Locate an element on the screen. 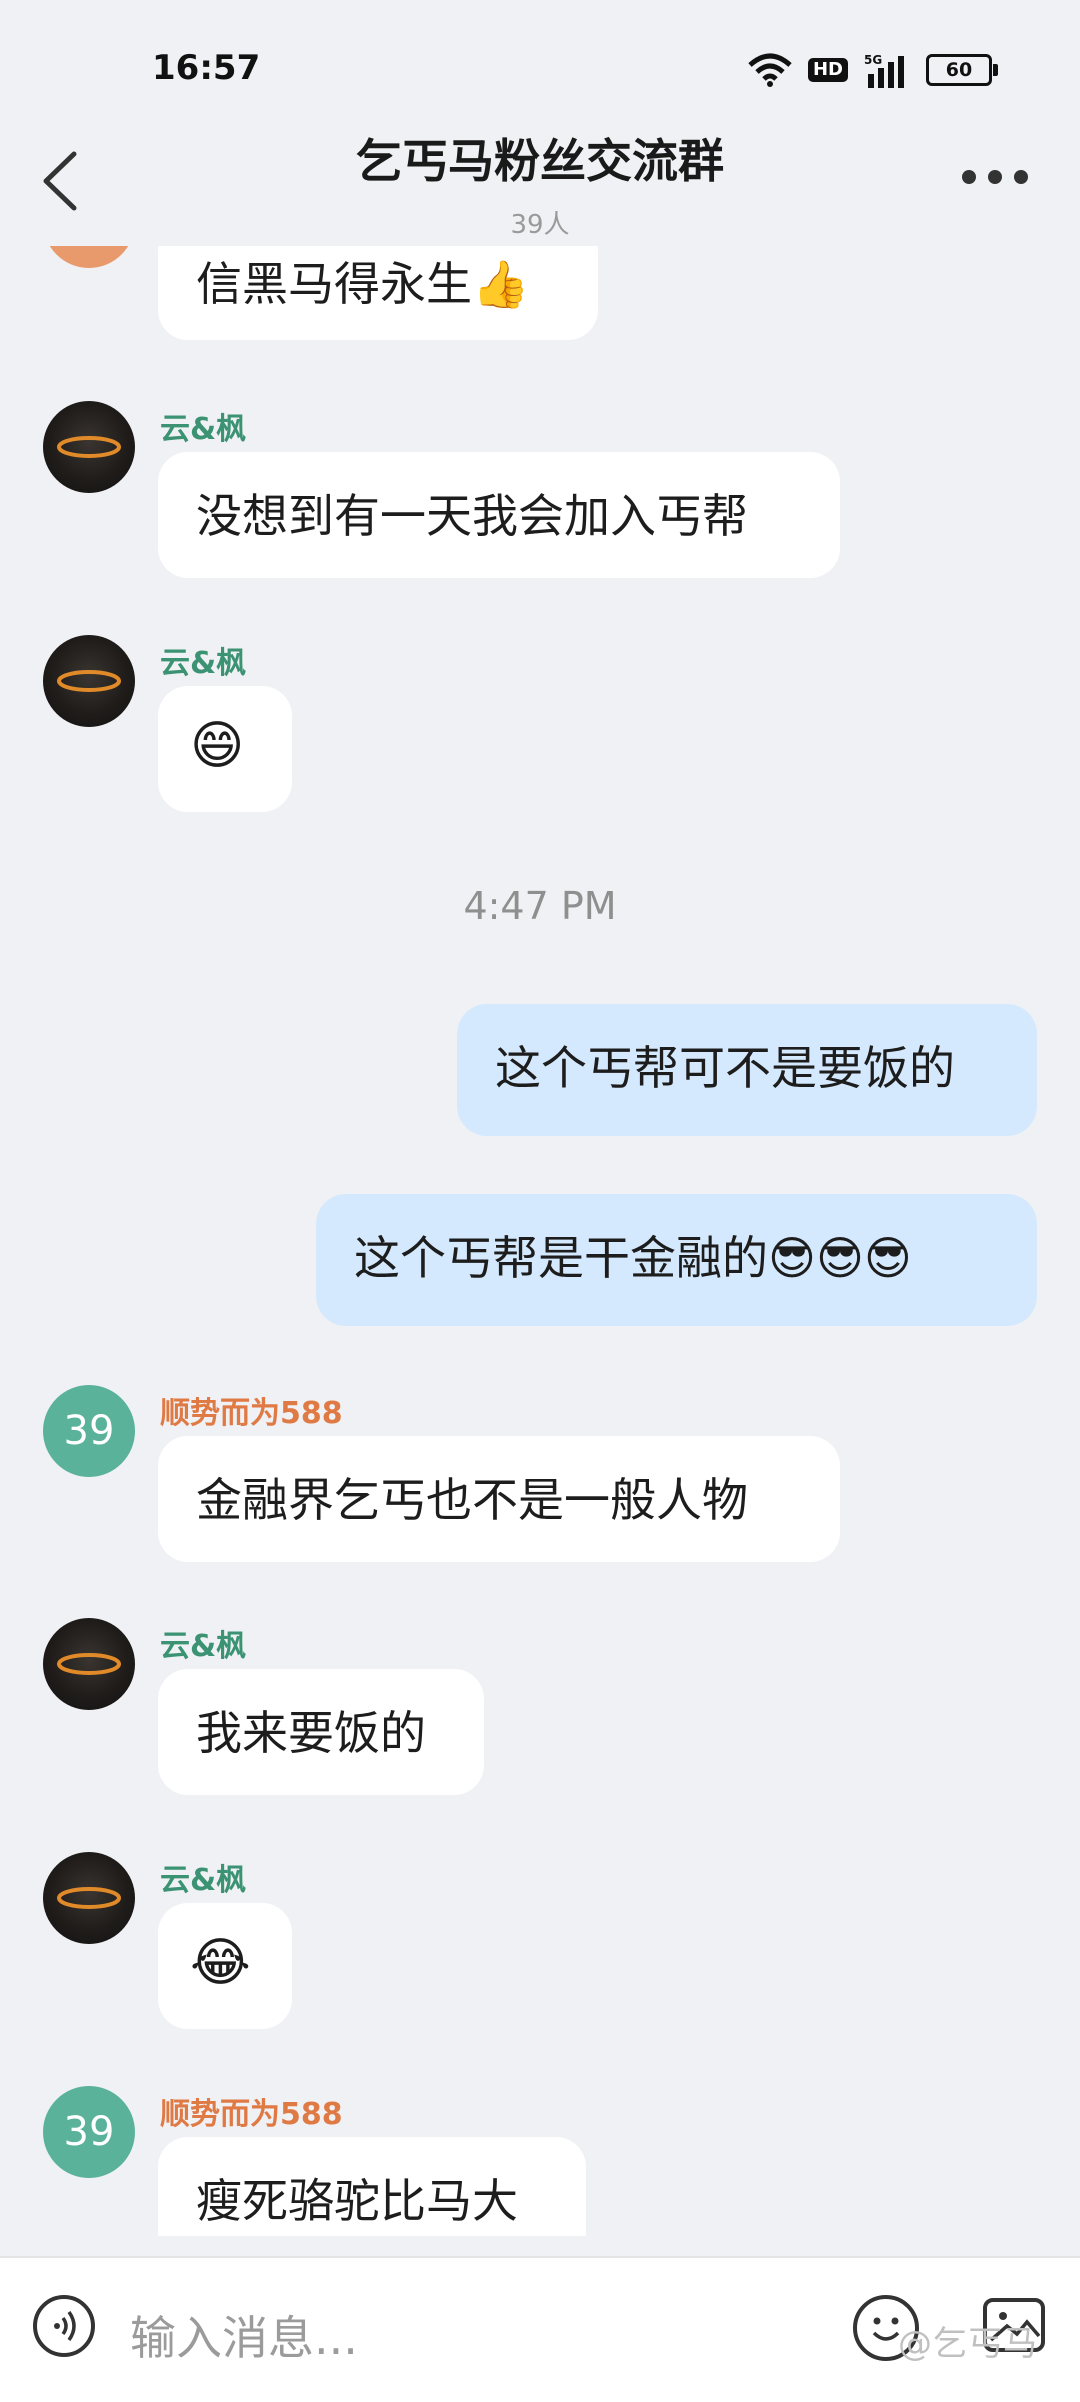 This screenshot has height=2402, width=1080. input-bar: 输入消息... @乞丐马 is located at coordinates (540, 2329).